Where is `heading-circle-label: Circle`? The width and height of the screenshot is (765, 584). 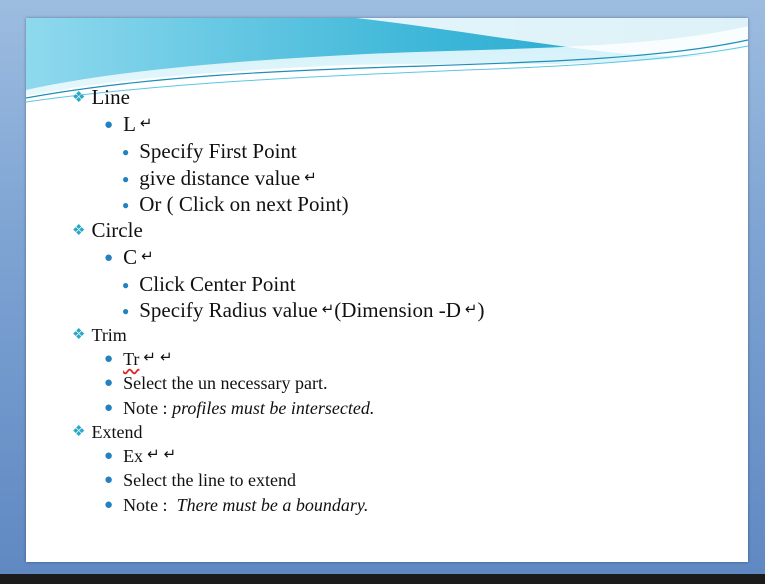
heading-circle-label: Circle is located at coordinates (117, 230).